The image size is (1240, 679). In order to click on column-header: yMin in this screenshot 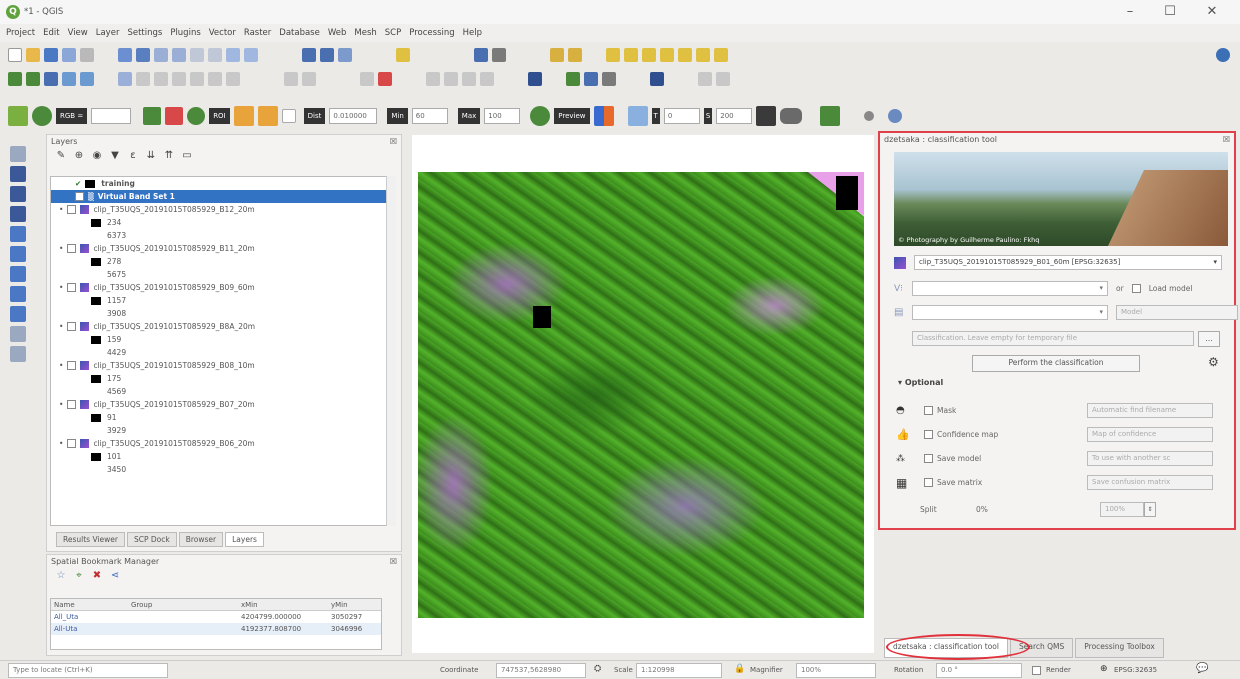, I will do `click(353, 605)`.